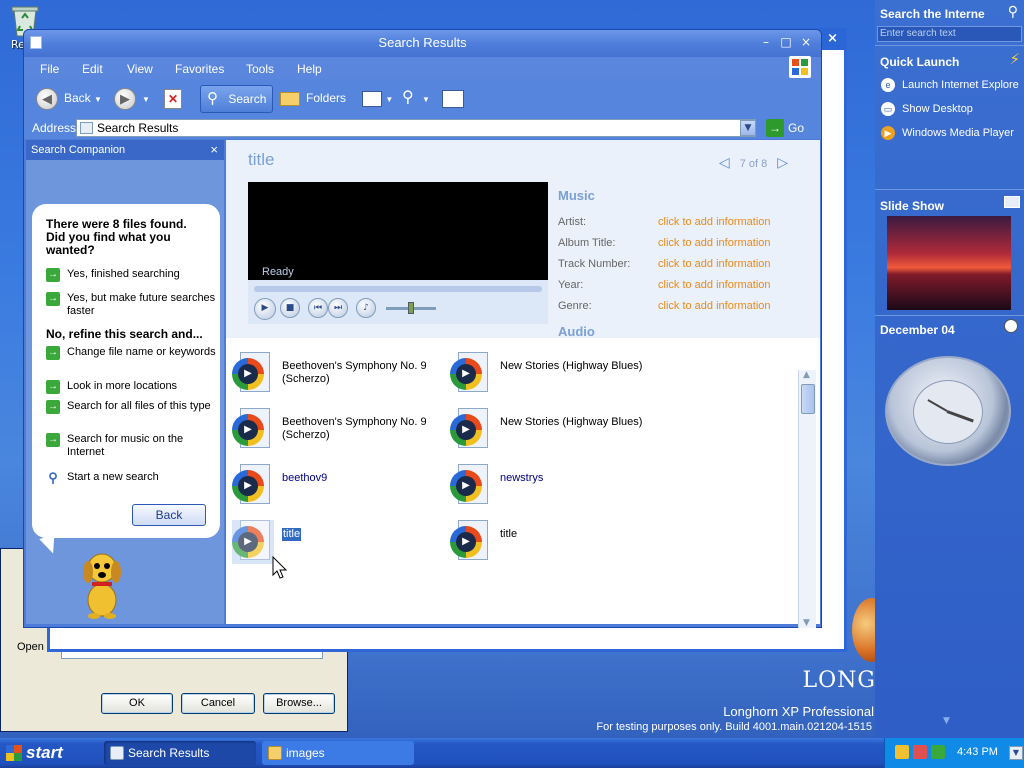 This screenshot has height=768, width=1024. Describe the element at coordinates (416, 128) in the screenshot. I see `address-input: Search Results` at that location.